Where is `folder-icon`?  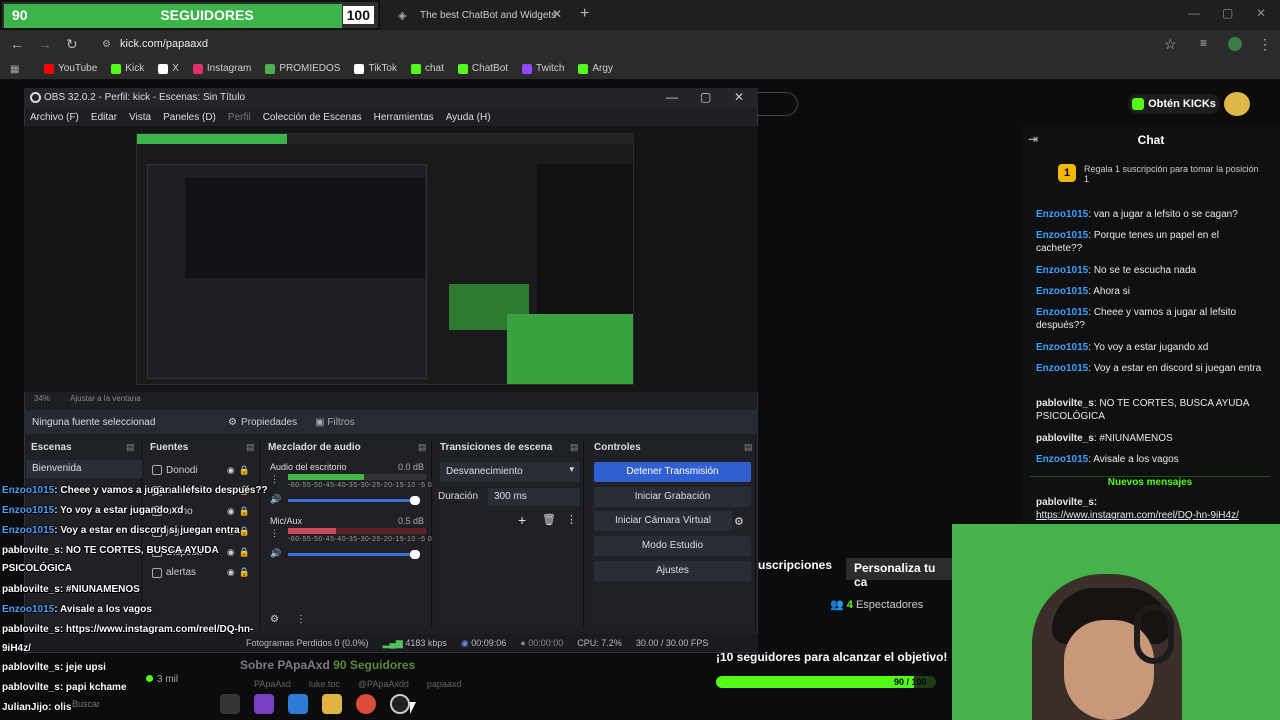
folder-icon is located at coordinates (332, 704).